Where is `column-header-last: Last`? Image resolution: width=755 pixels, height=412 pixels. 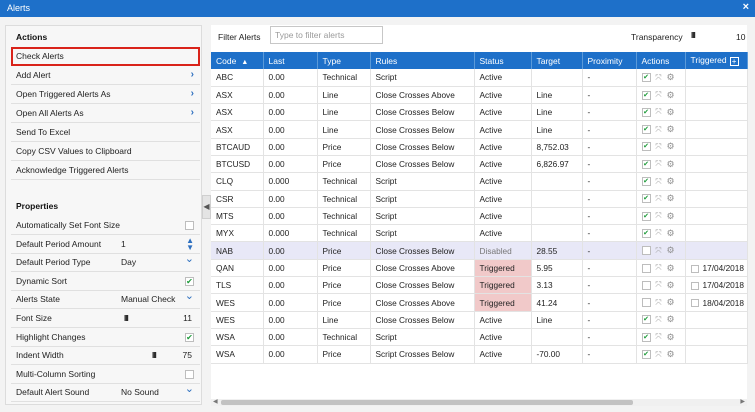
column-header-last: Last is located at coordinates (290, 60).